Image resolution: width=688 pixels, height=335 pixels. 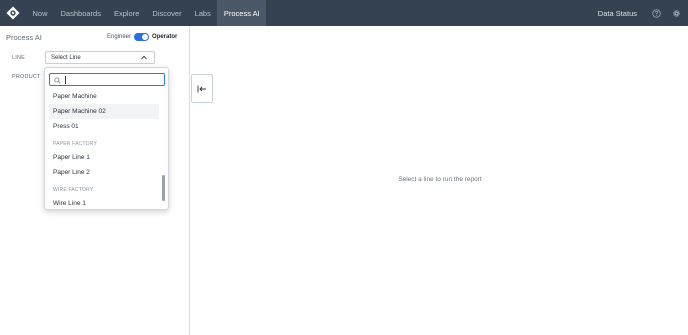 I want to click on product-label: PRODUCT, so click(x=26, y=77).